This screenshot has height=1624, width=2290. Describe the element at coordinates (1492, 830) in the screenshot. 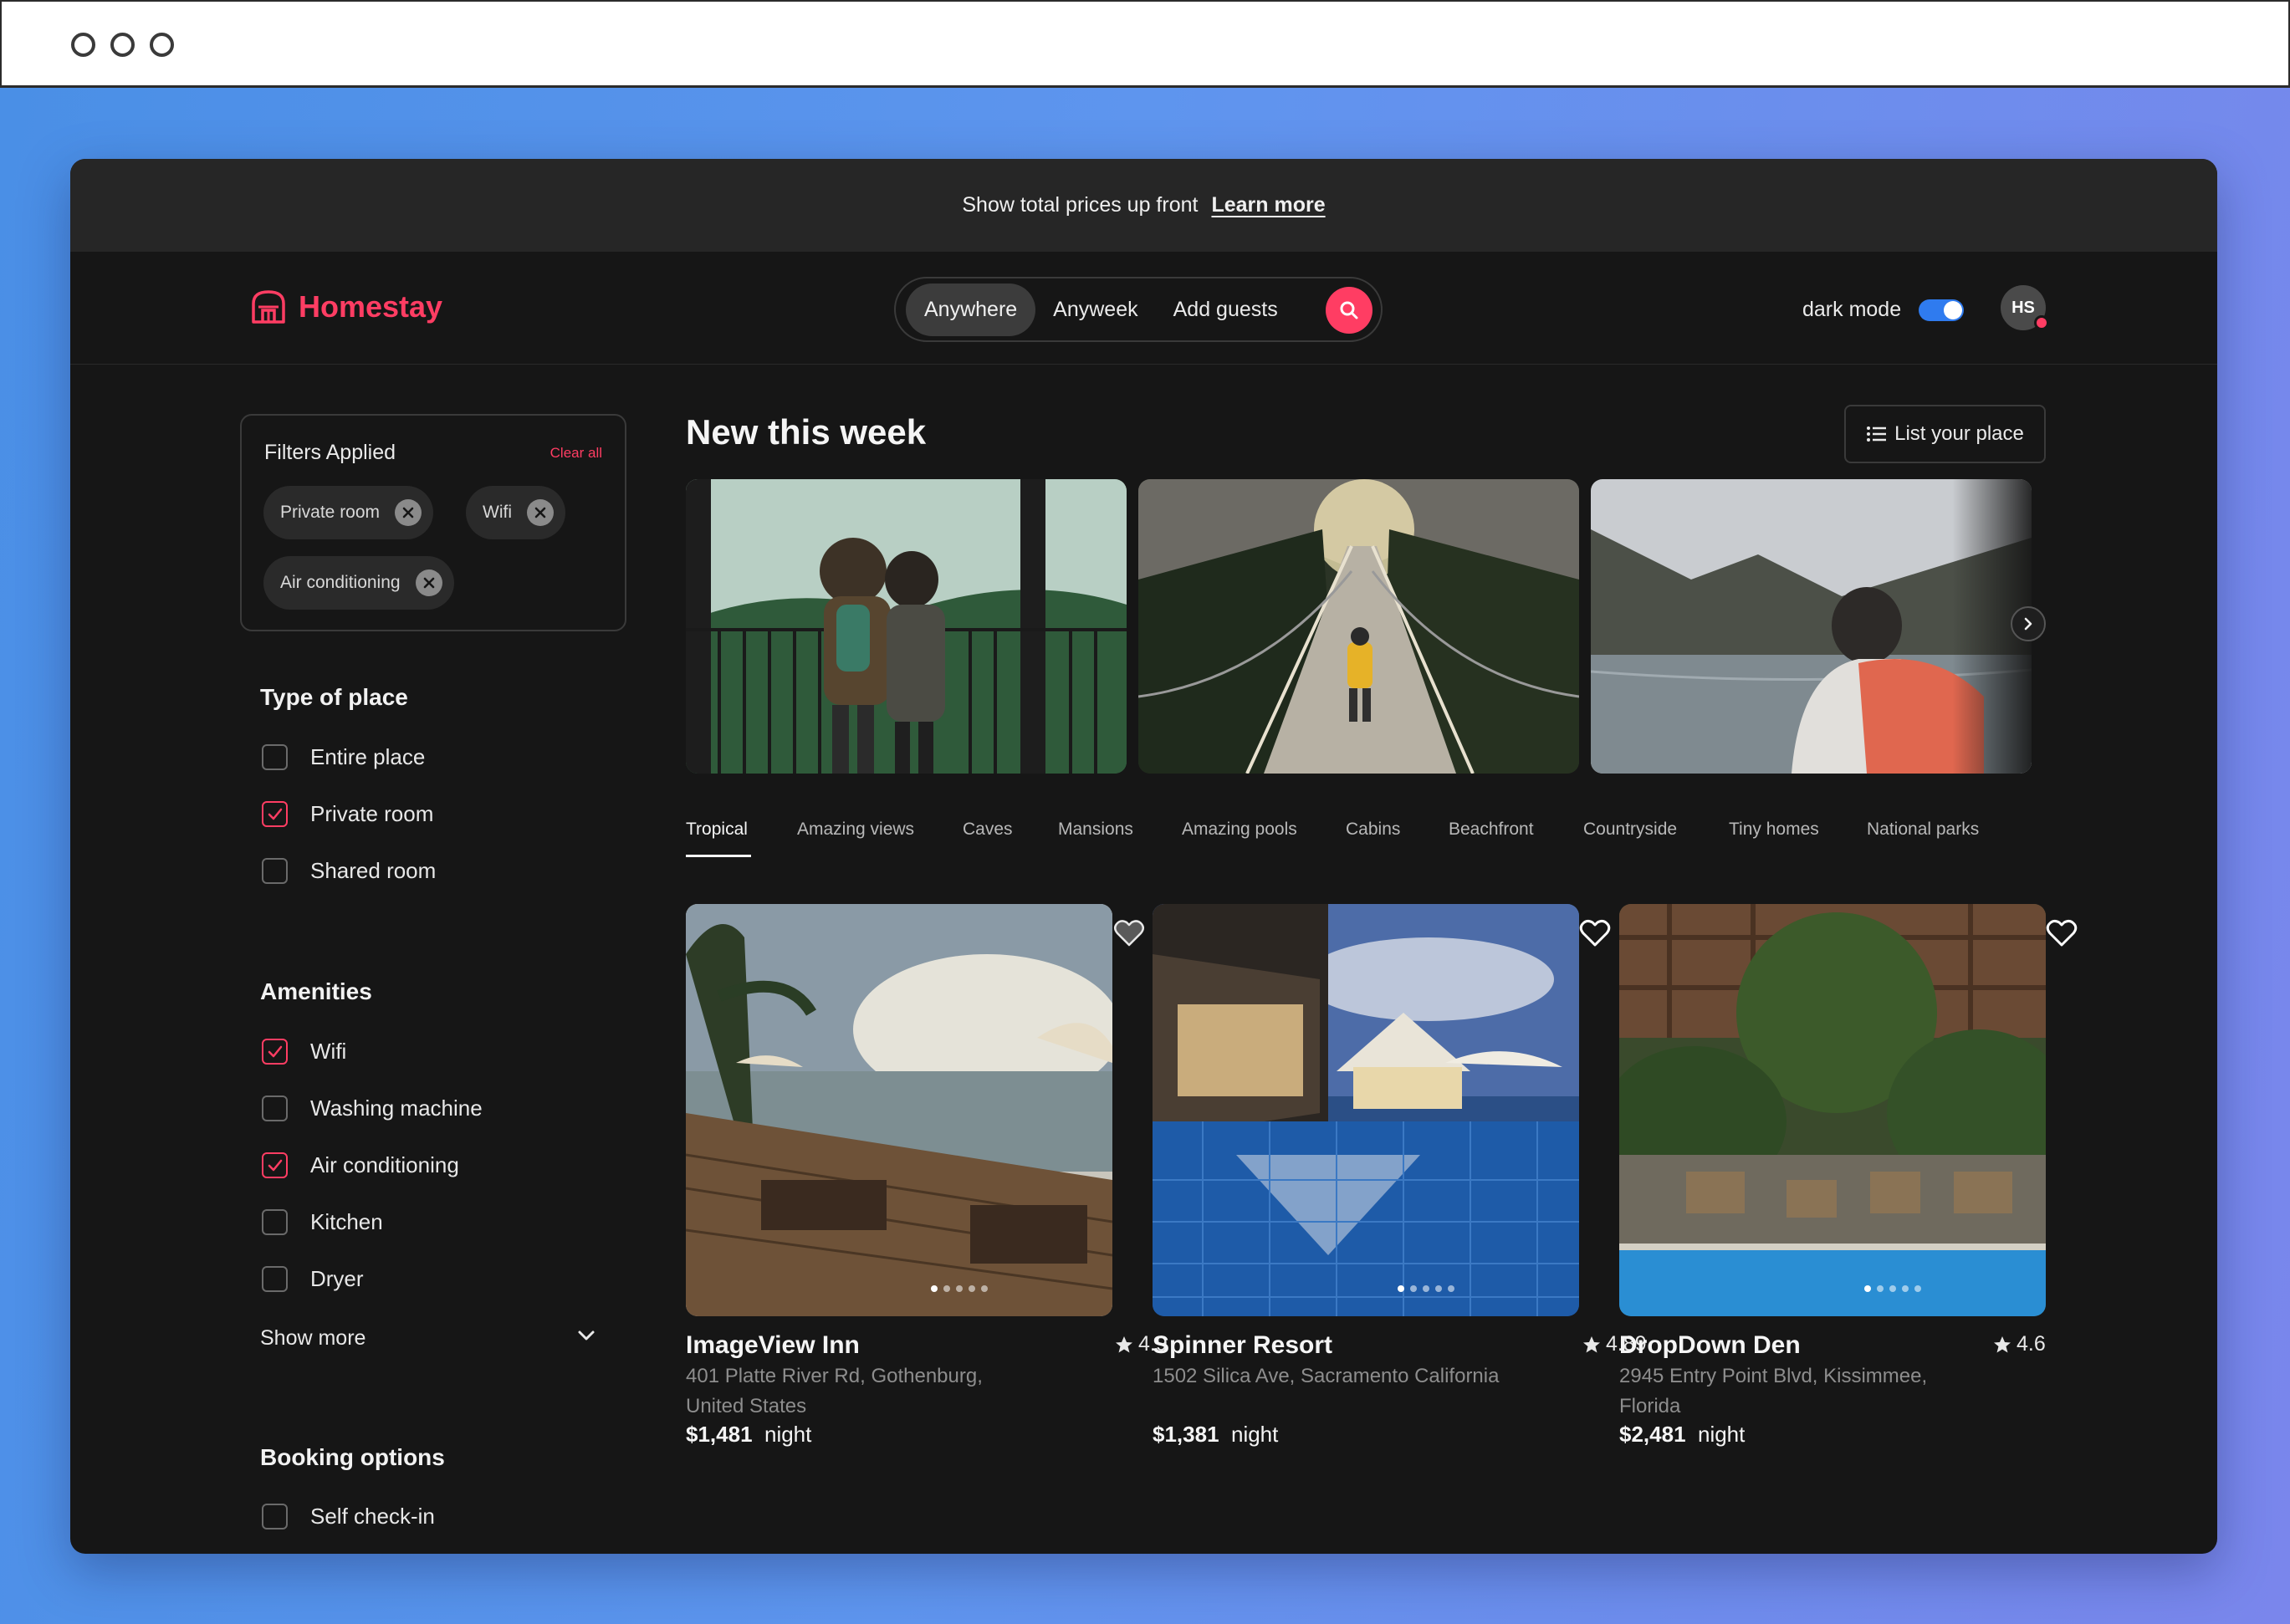

I see `tab-beachfront: Beachfront` at that location.